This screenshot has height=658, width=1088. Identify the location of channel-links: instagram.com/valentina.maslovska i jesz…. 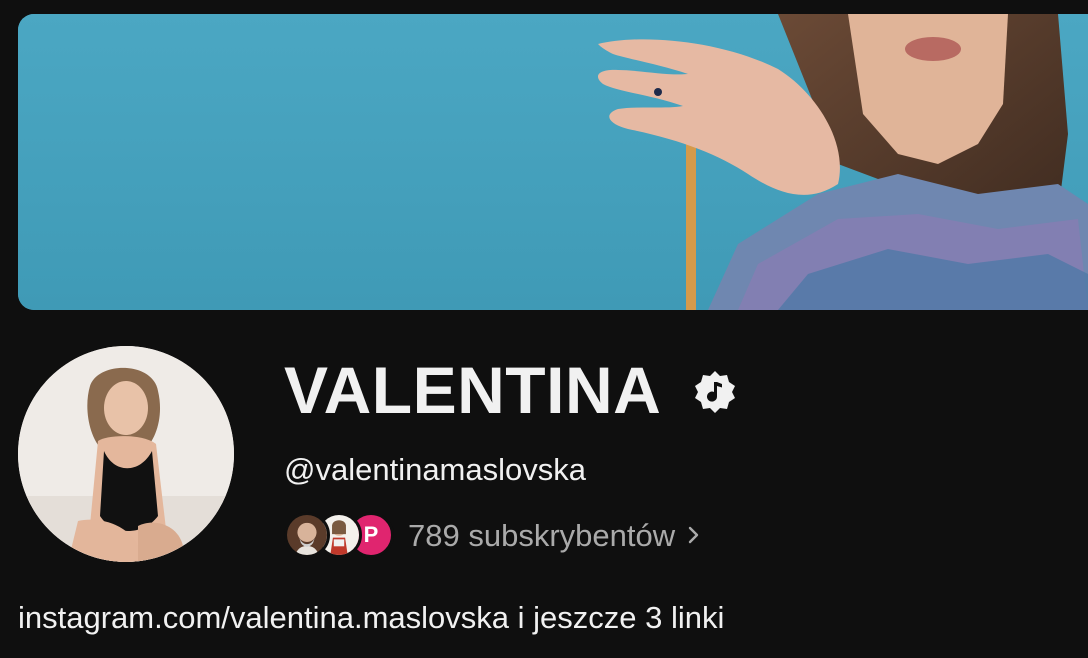
(371, 618).